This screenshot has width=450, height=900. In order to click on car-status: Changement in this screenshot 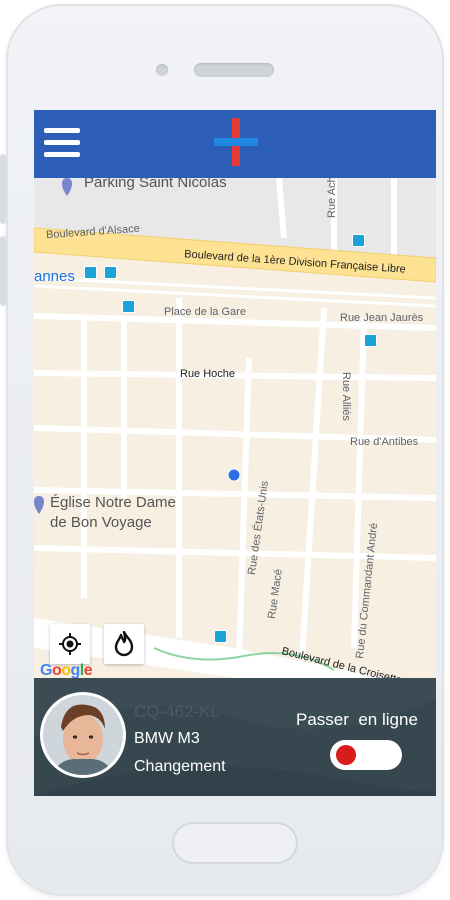, I will do `click(180, 766)`.